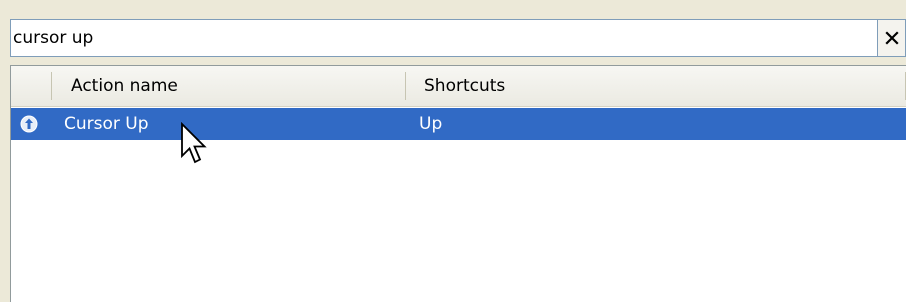  Describe the element at coordinates (465, 86) in the screenshot. I see `header-shortcuts-label: Shortcuts` at that location.